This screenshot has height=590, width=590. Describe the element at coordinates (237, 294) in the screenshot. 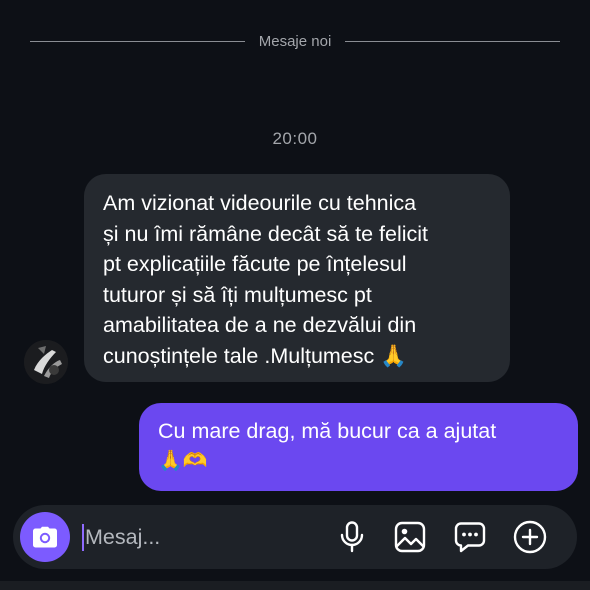

I see `incoming-message-line: tuturor și să îți mulțumesc pt` at that location.